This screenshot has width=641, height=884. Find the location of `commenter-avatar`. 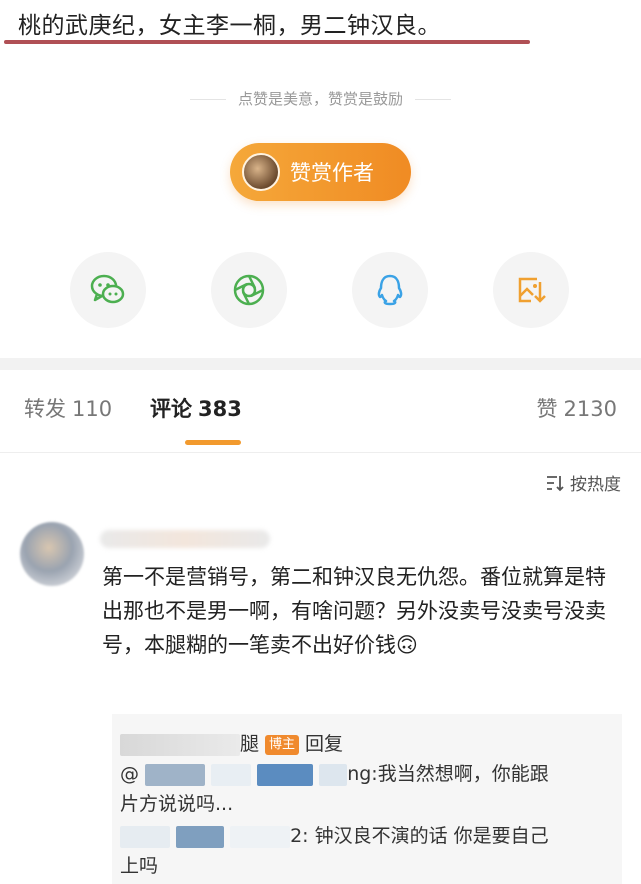

commenter-avatar is located at coordinates (52, 554).